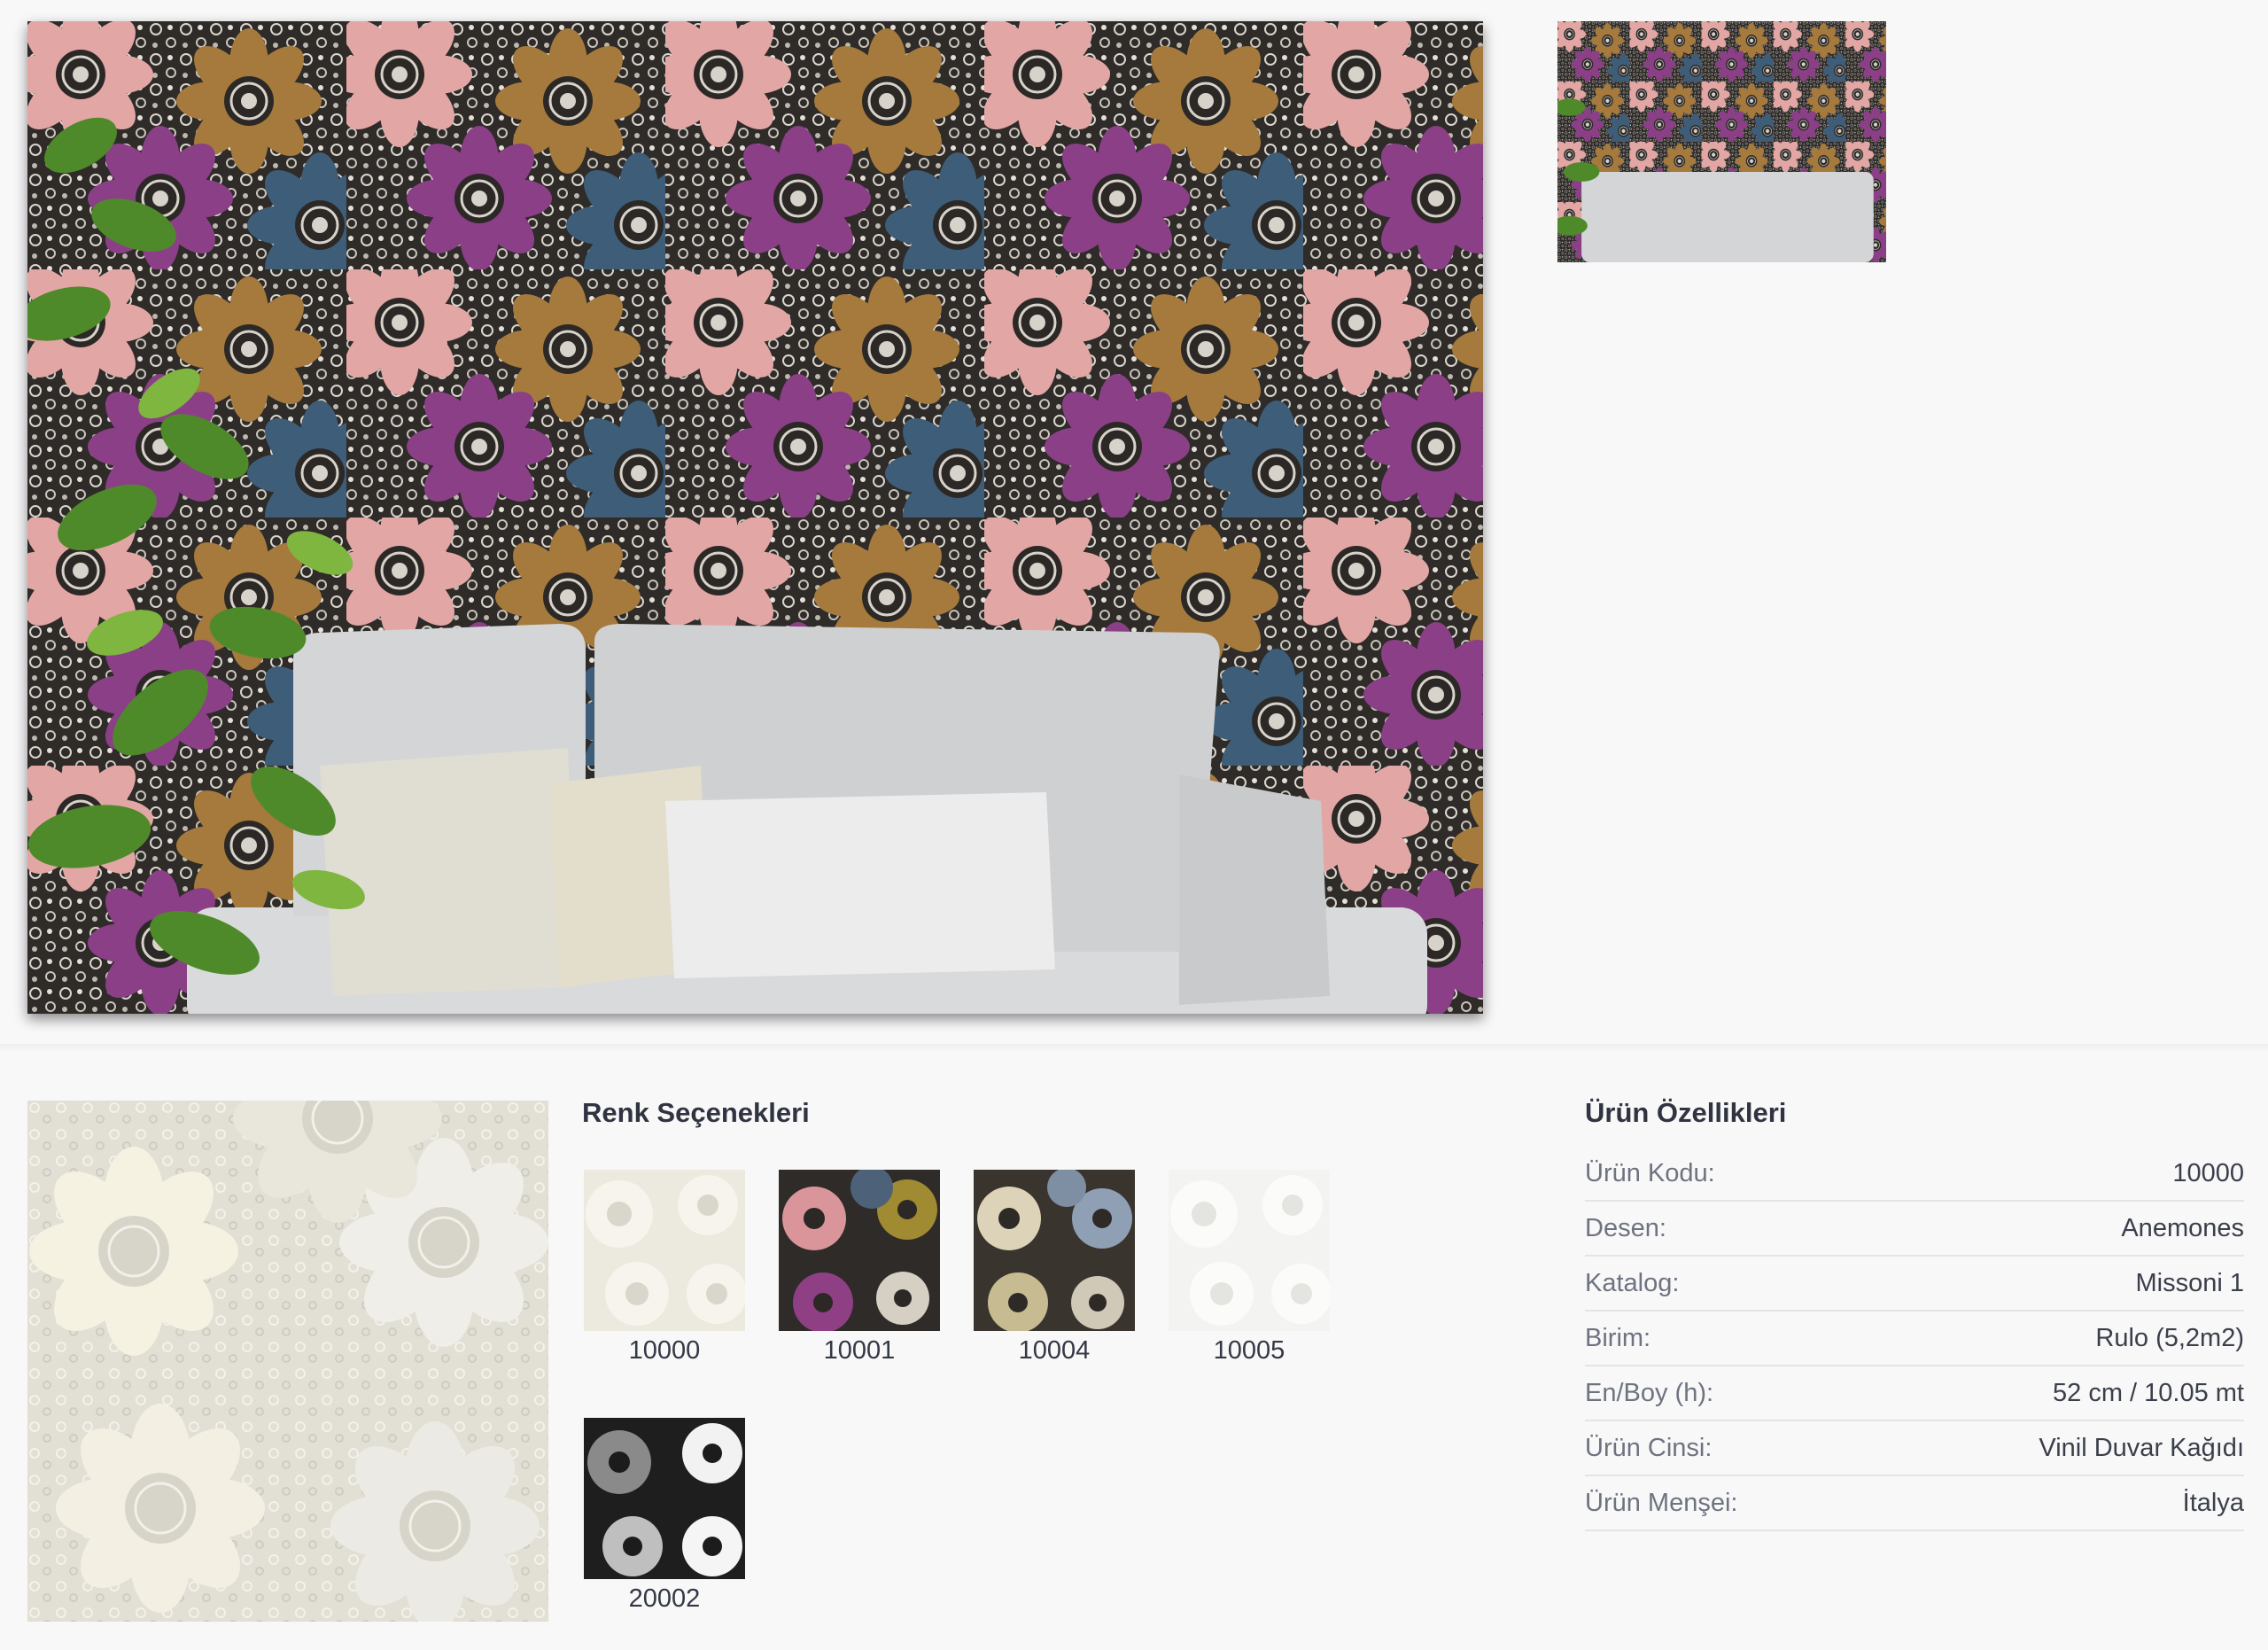 Image resolution: width=2268 pixels, height=1650 pixels. Describe the element at coordinates (664, 1350) in the screenshot. I see `color-option-code: 10000` at that location.